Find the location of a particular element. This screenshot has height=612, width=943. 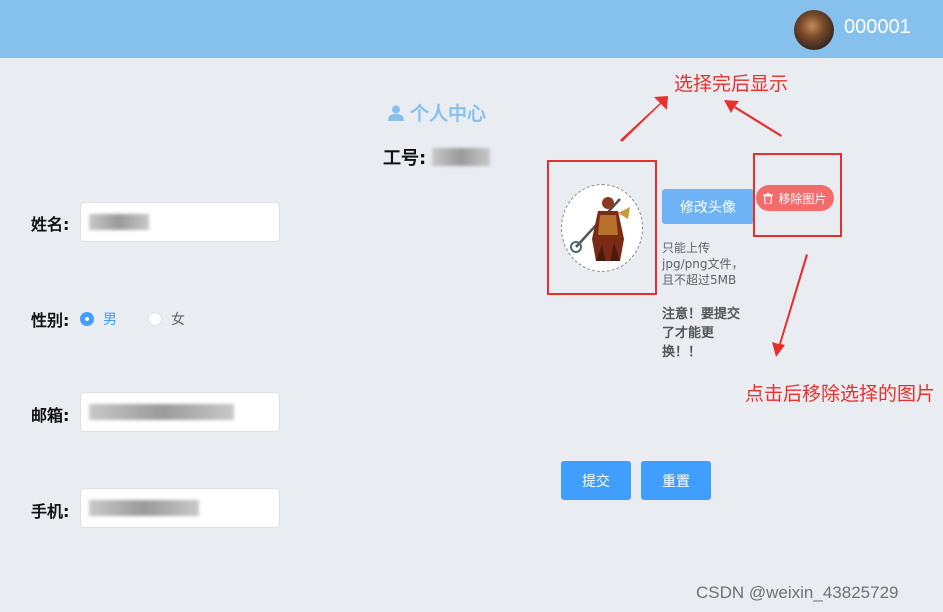

arrow-down is located at coordinates (790, 305).